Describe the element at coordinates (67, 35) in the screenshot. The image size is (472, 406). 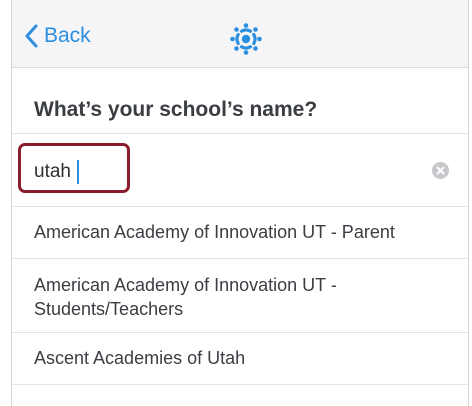
I see `back-label: Back` at that location.